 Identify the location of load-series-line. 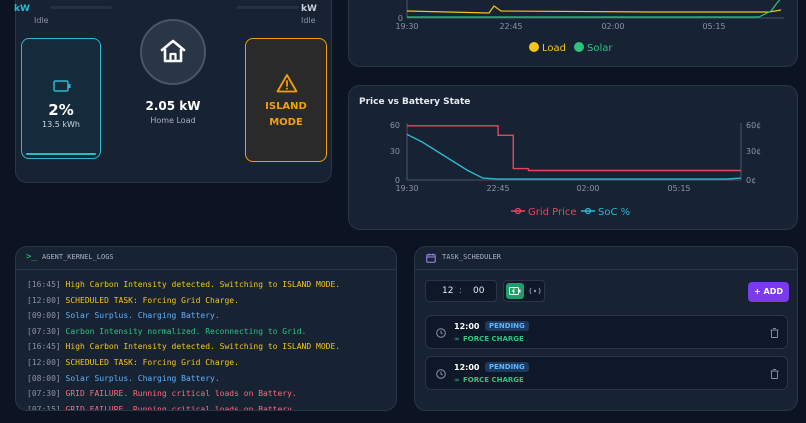
(594, 9).